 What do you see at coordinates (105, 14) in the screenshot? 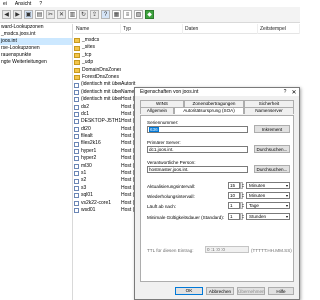
I see `help-icon: ?` at bounding box center [105, 14].